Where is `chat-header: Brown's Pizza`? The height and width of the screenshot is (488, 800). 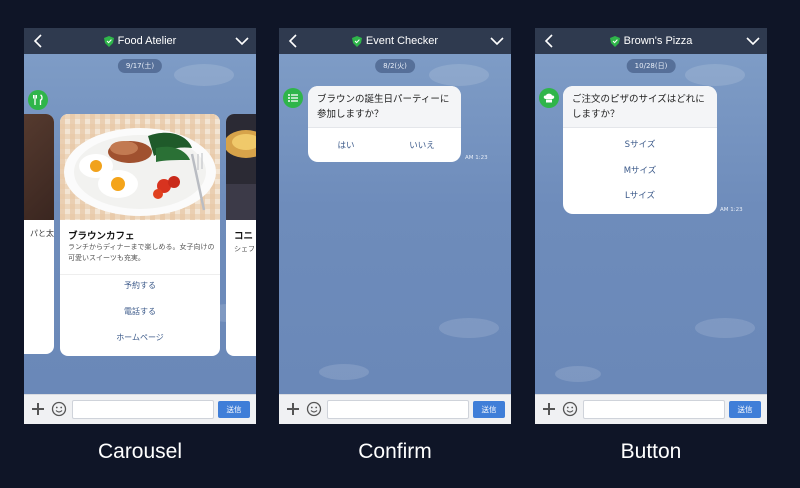
chat-header: Brown's Pizza is located at coordinates (651, 41).